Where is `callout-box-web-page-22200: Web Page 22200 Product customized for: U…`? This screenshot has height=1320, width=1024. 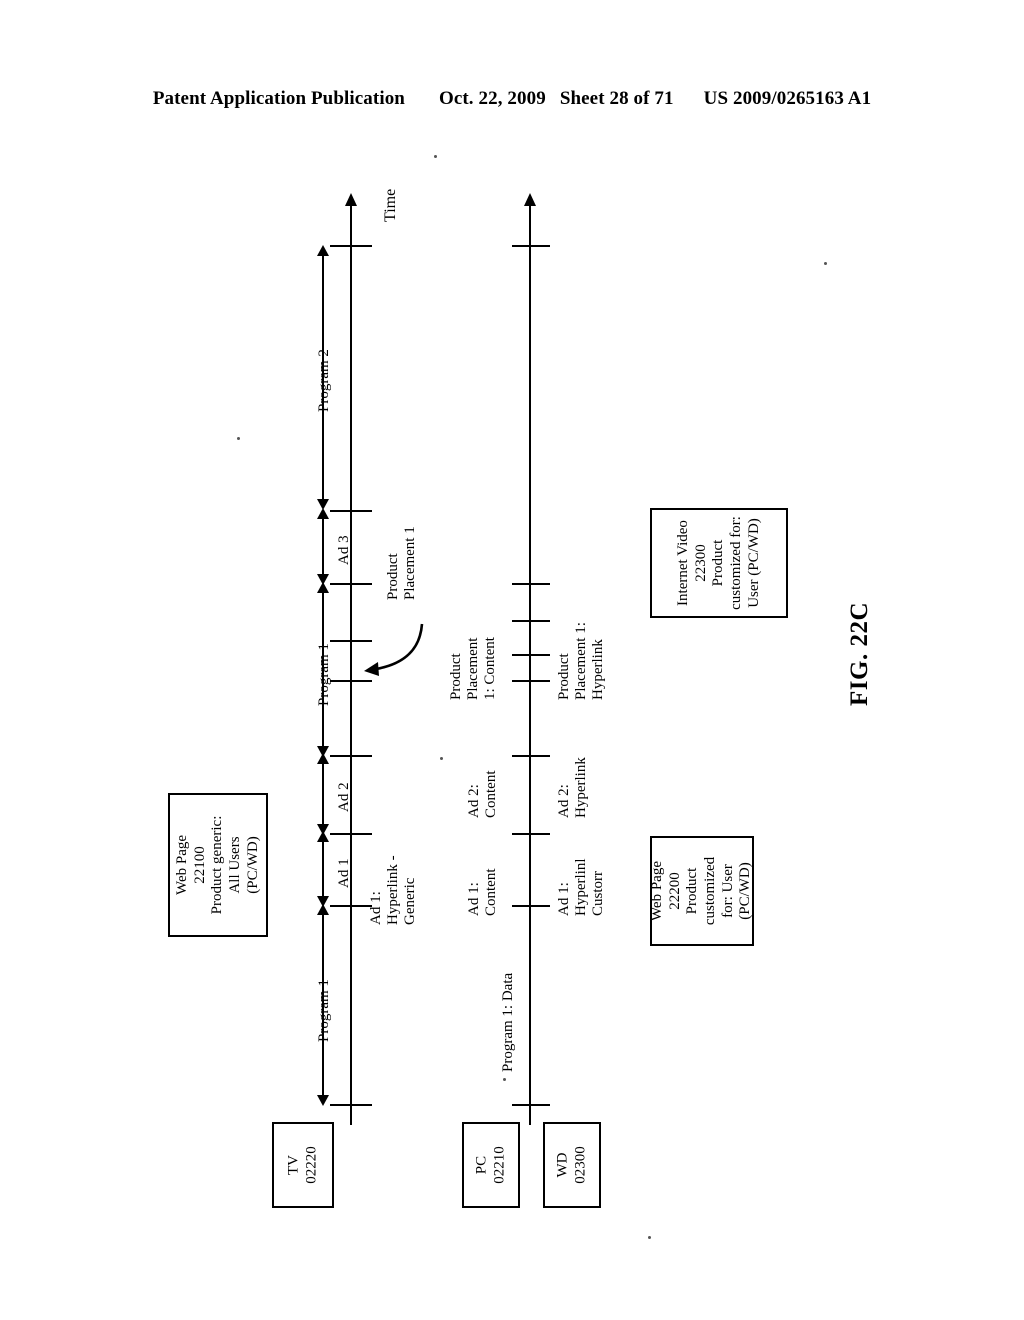 callout-box-web-page-22200: Web Page 22200 Product customized for: U… is located at coordinates (702, 891).